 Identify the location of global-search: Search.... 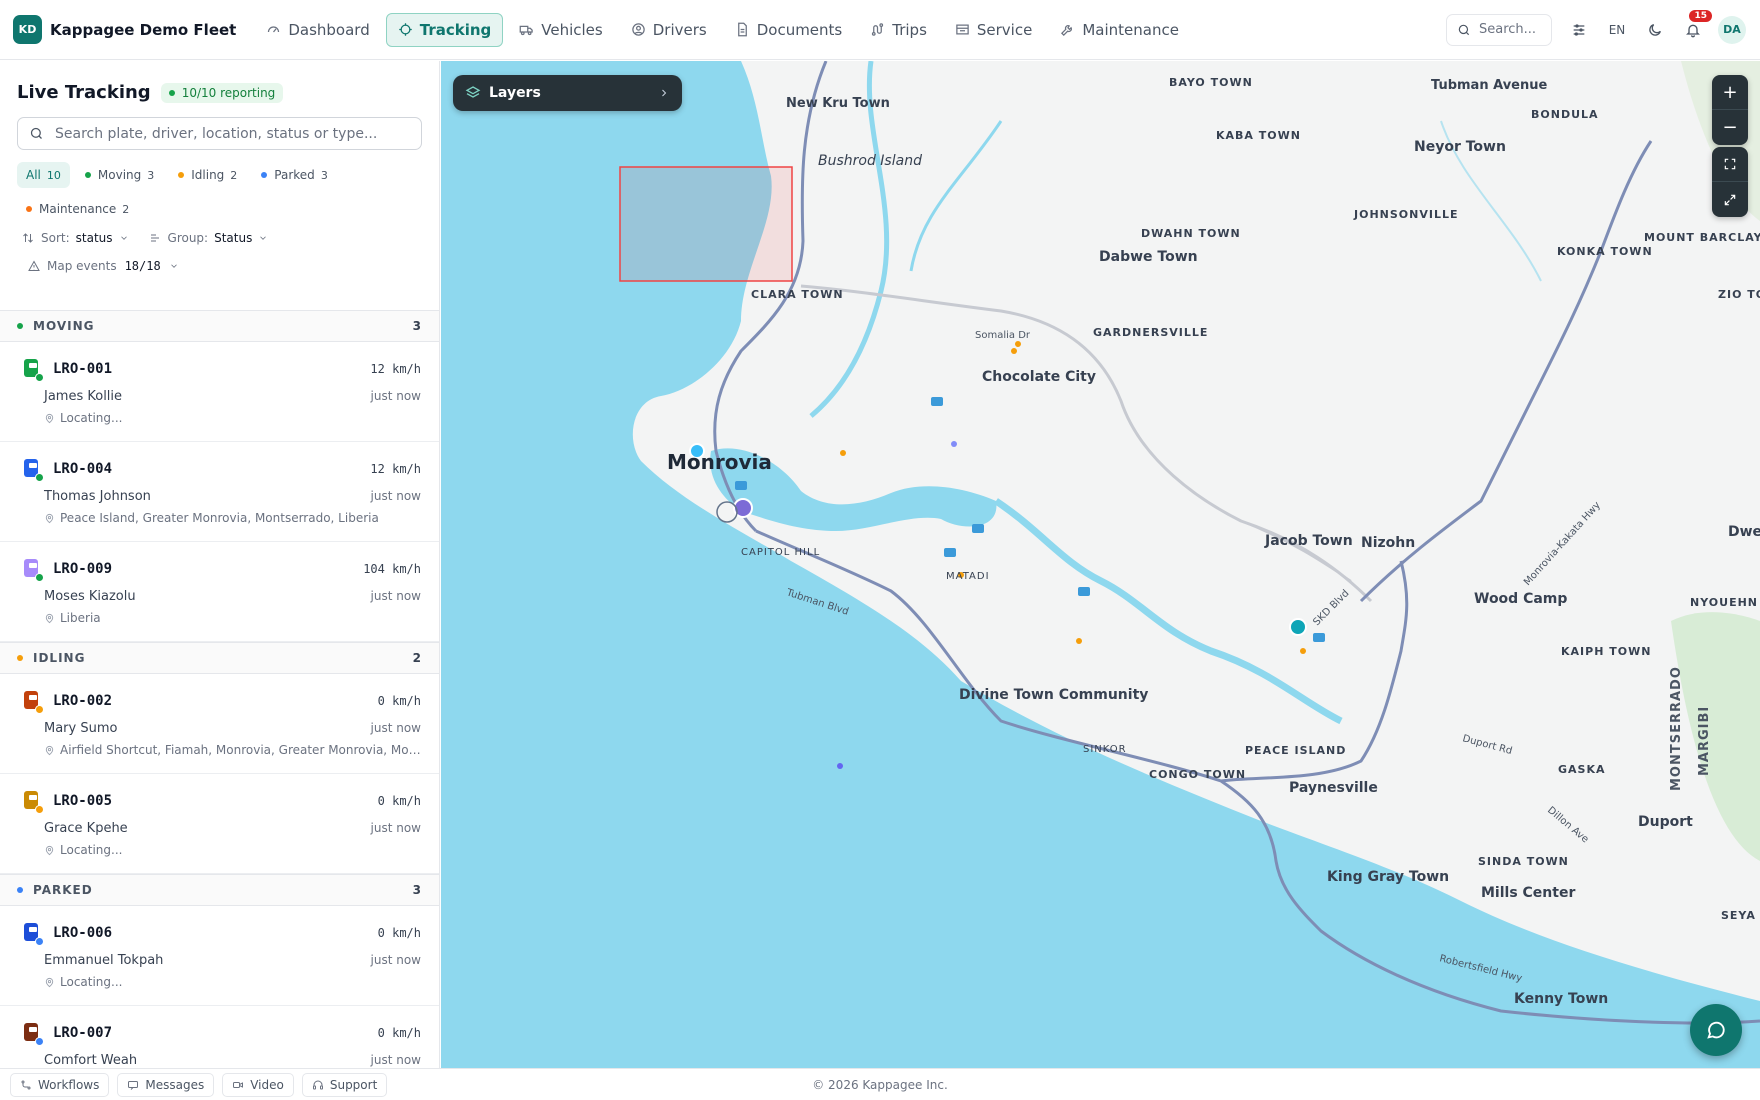
(1499, 29).